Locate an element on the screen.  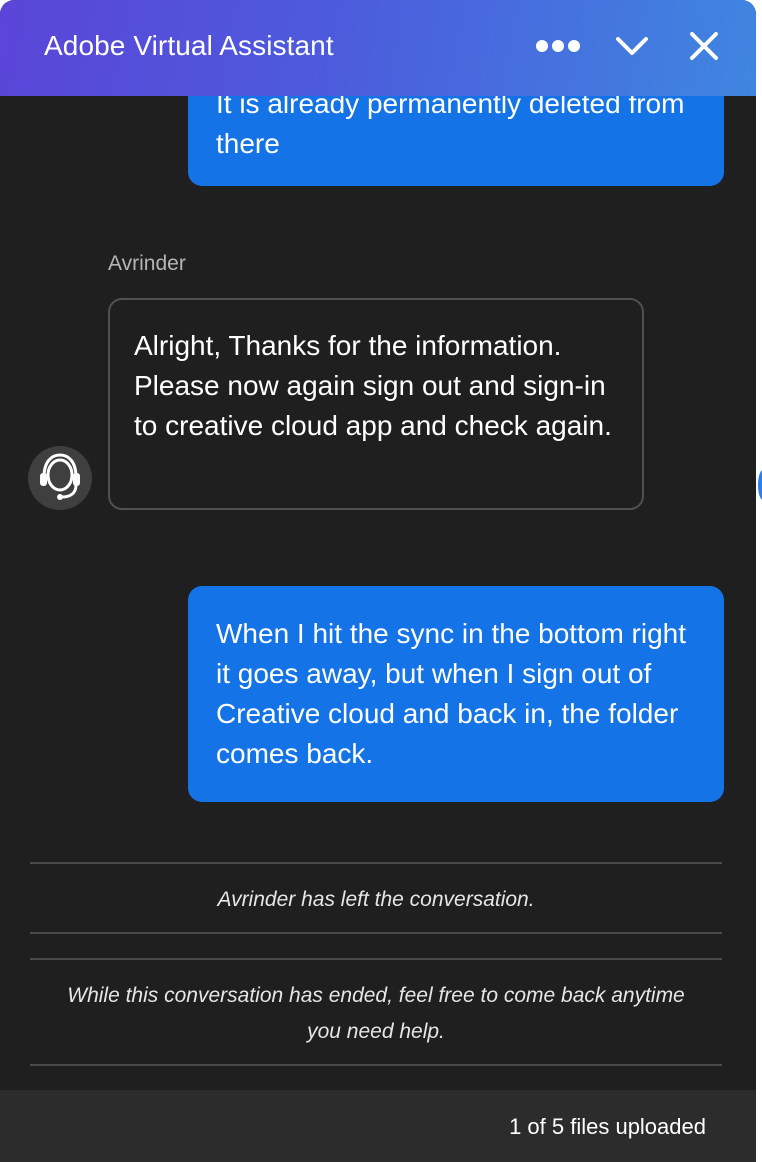
more-options-button is located at coordinates (558, 48).